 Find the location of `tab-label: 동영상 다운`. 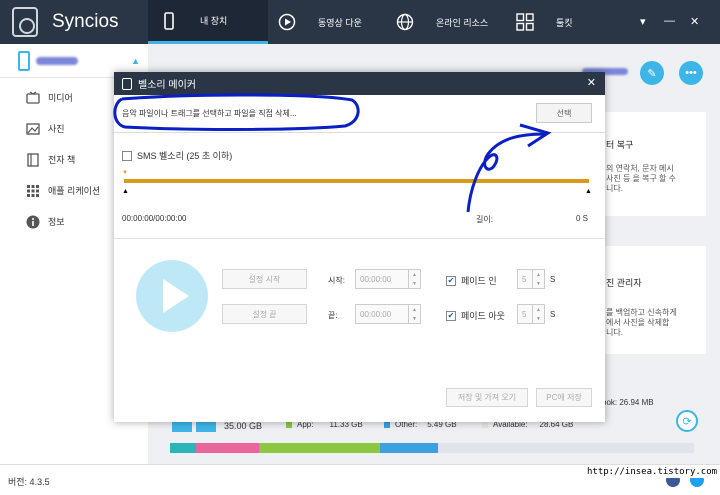

tab-label: 동영상 다운 is located at coordinates (340, 22).